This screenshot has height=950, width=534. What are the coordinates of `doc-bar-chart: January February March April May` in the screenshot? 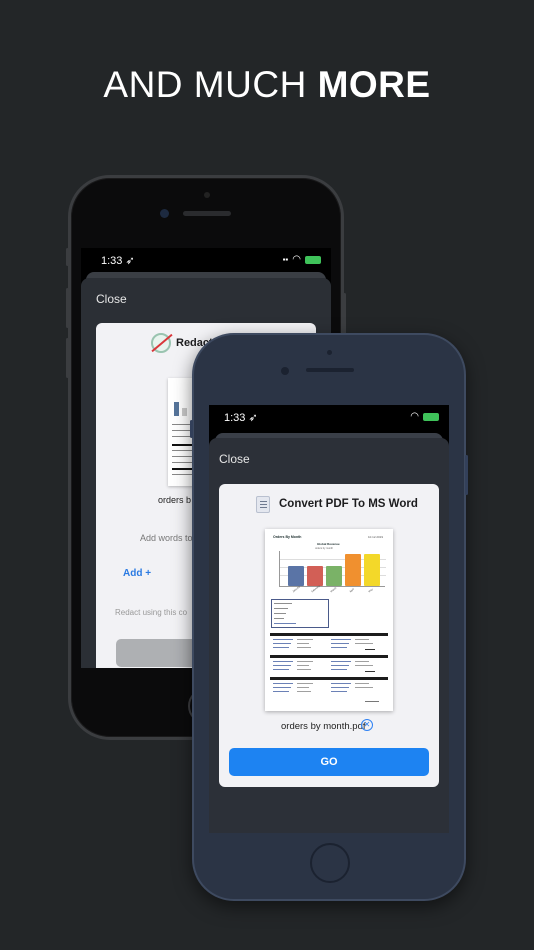 It's located at (332, 572).